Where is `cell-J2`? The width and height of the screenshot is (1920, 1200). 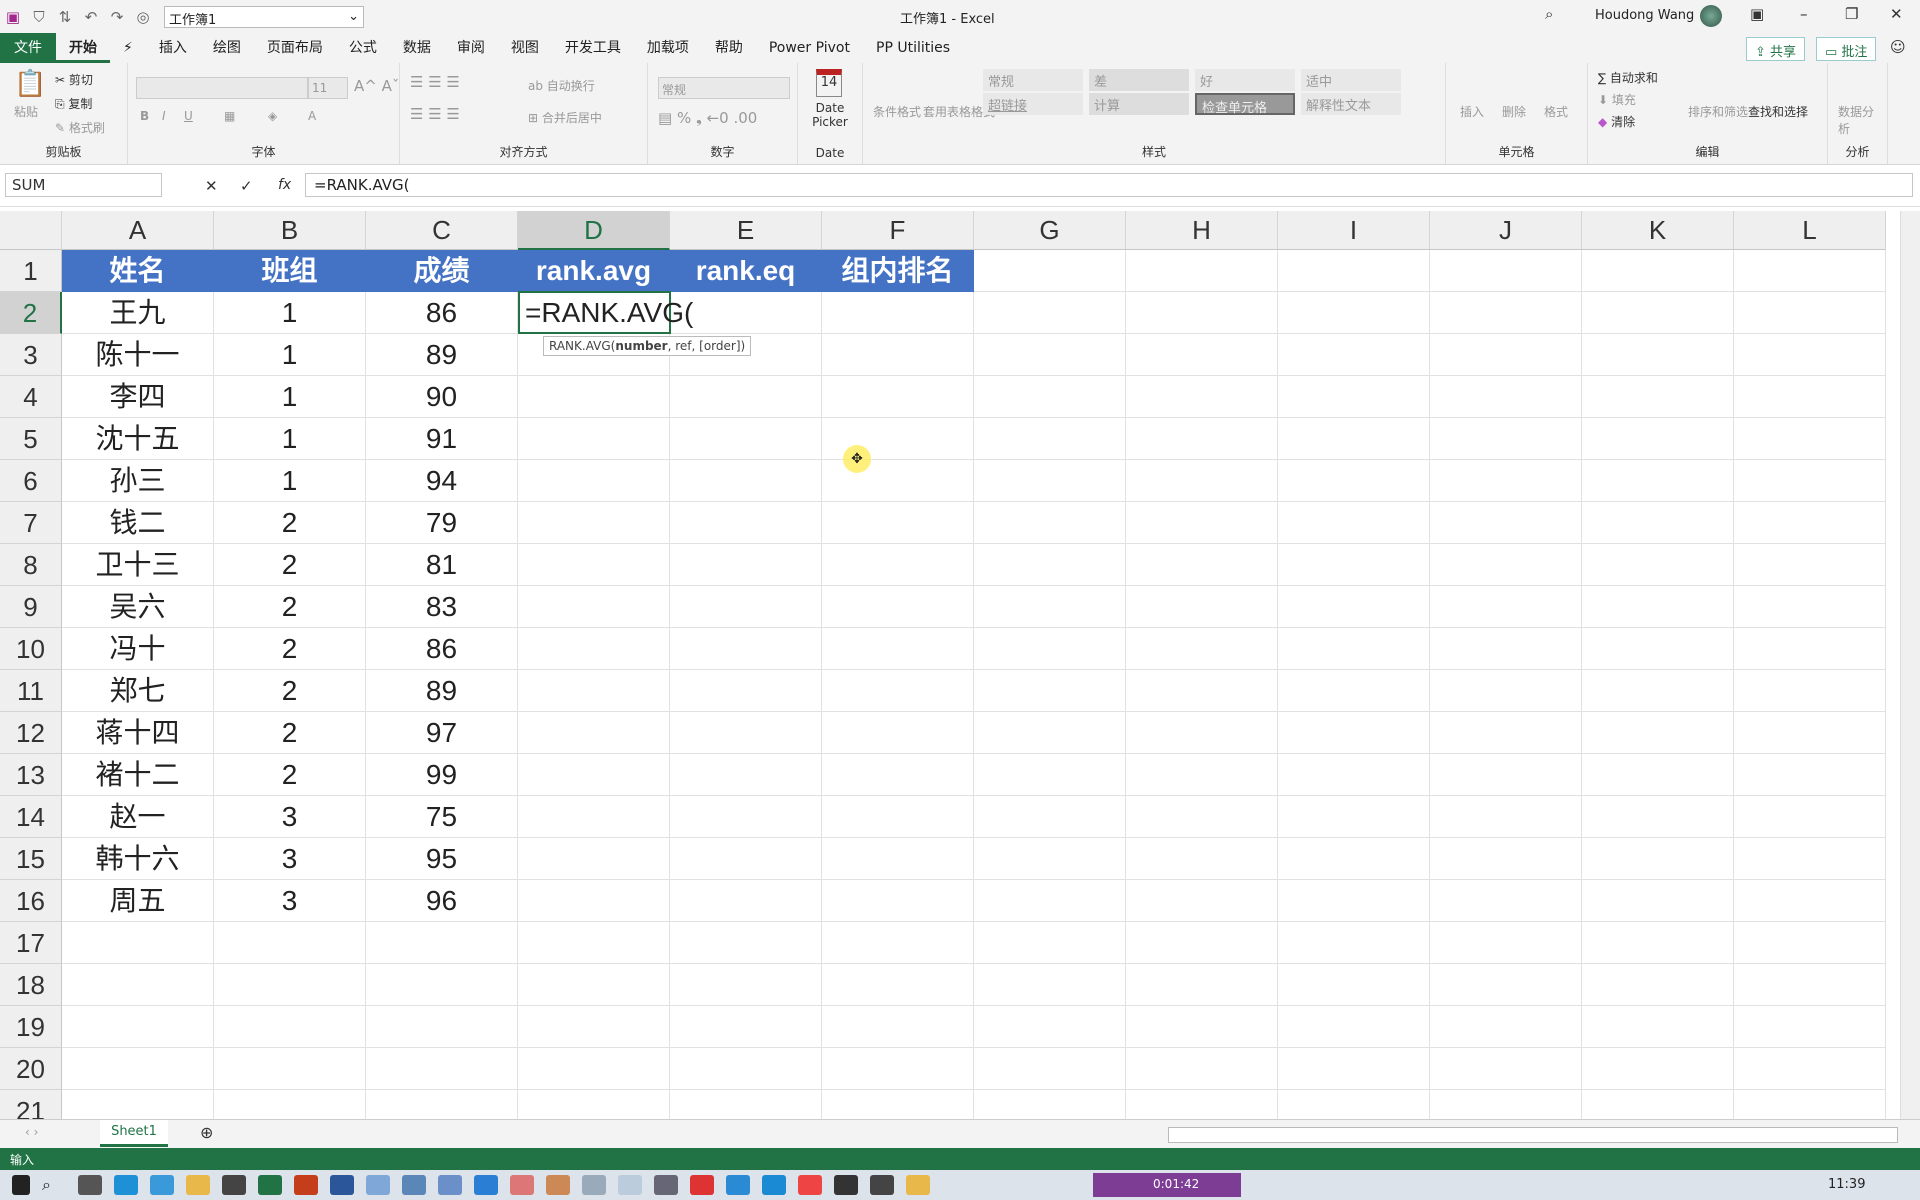
cell-J2 is located at coordinates (1506, 313).